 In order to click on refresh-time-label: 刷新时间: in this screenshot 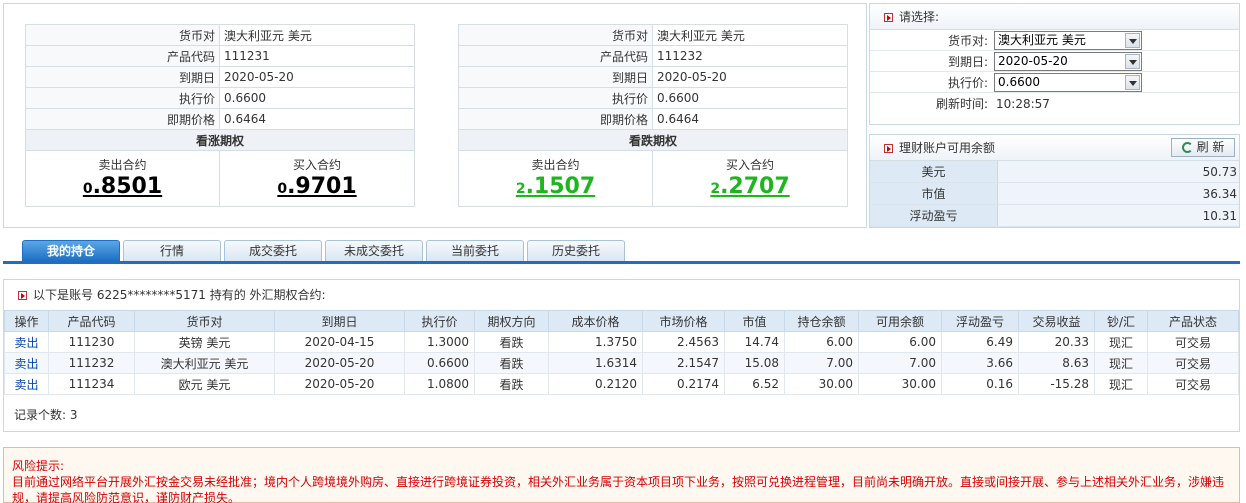, I will do `click(961, 104)`.